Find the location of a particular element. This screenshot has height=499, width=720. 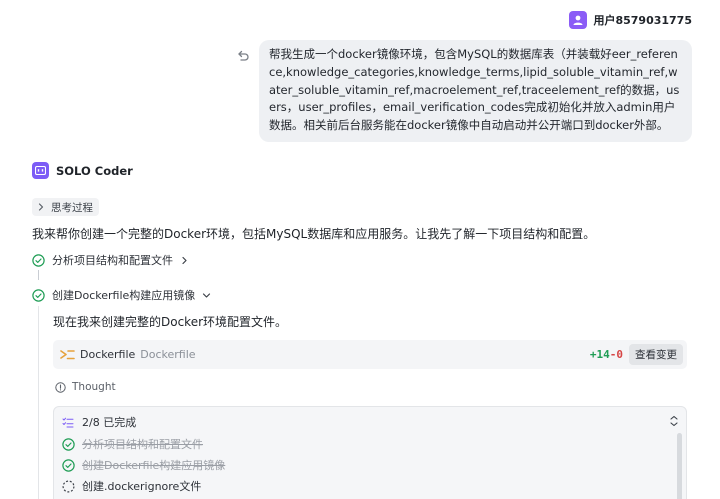

agent-message: 现在我来创建完整的Docker环境配置文件。 is located at coordinates (170, 322).